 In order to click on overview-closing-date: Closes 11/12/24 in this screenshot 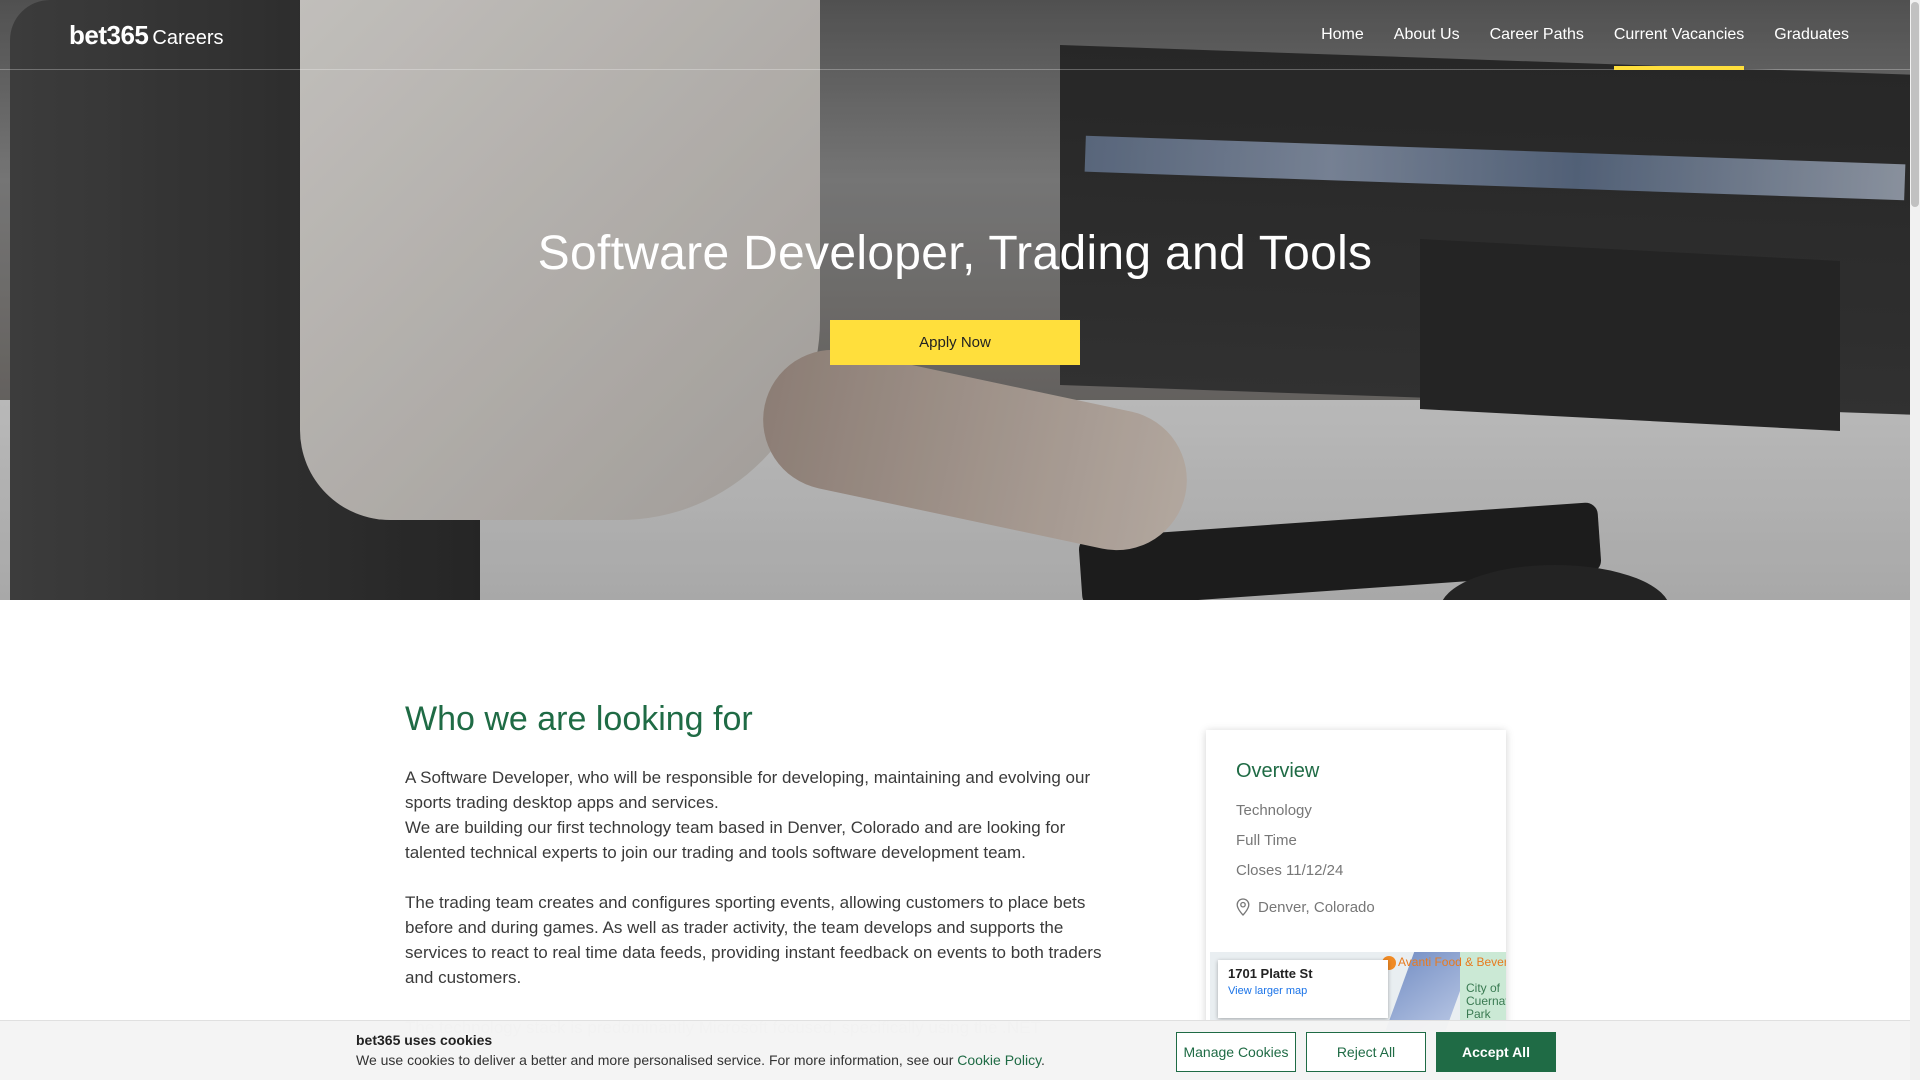, I will do `click(1290, 870)`.